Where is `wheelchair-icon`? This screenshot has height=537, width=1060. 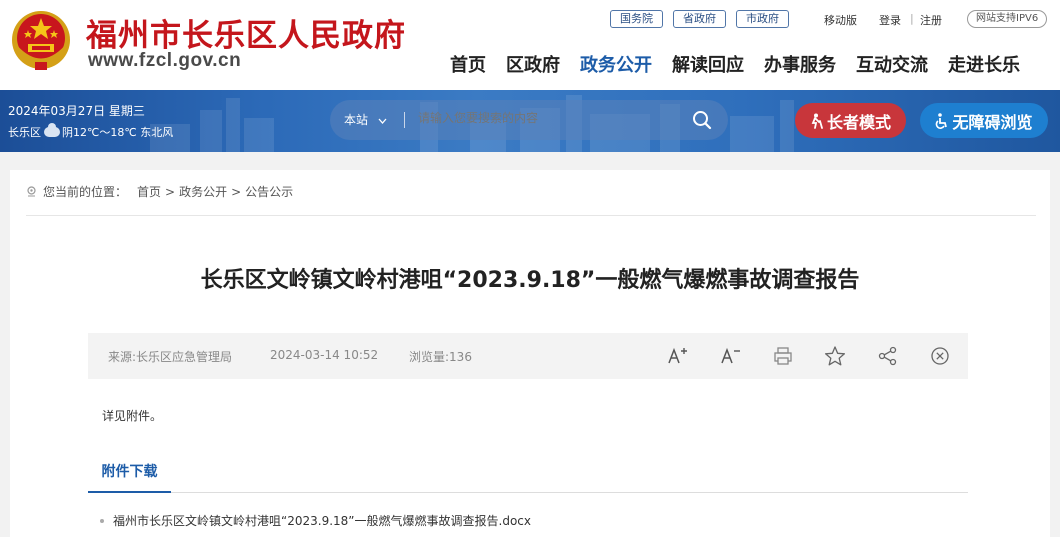 wheelchair-icon is located at coordinates (942, 120).